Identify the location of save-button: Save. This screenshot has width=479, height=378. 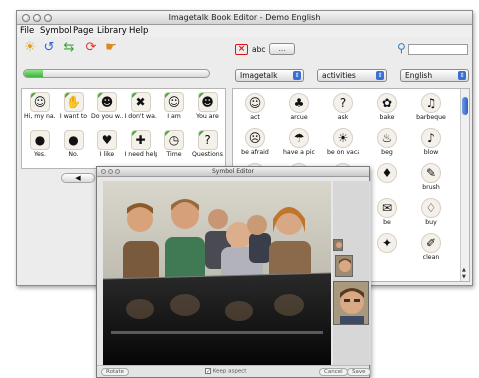
(359, 372).